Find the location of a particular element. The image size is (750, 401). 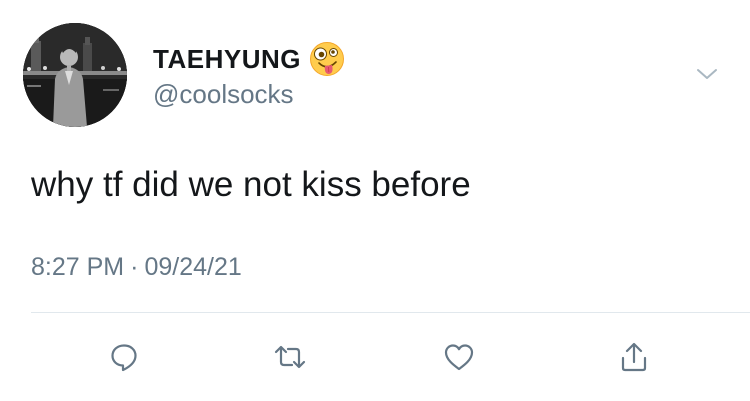

author-name-row: TAEHYUNG is located at coordinates (249, 59).